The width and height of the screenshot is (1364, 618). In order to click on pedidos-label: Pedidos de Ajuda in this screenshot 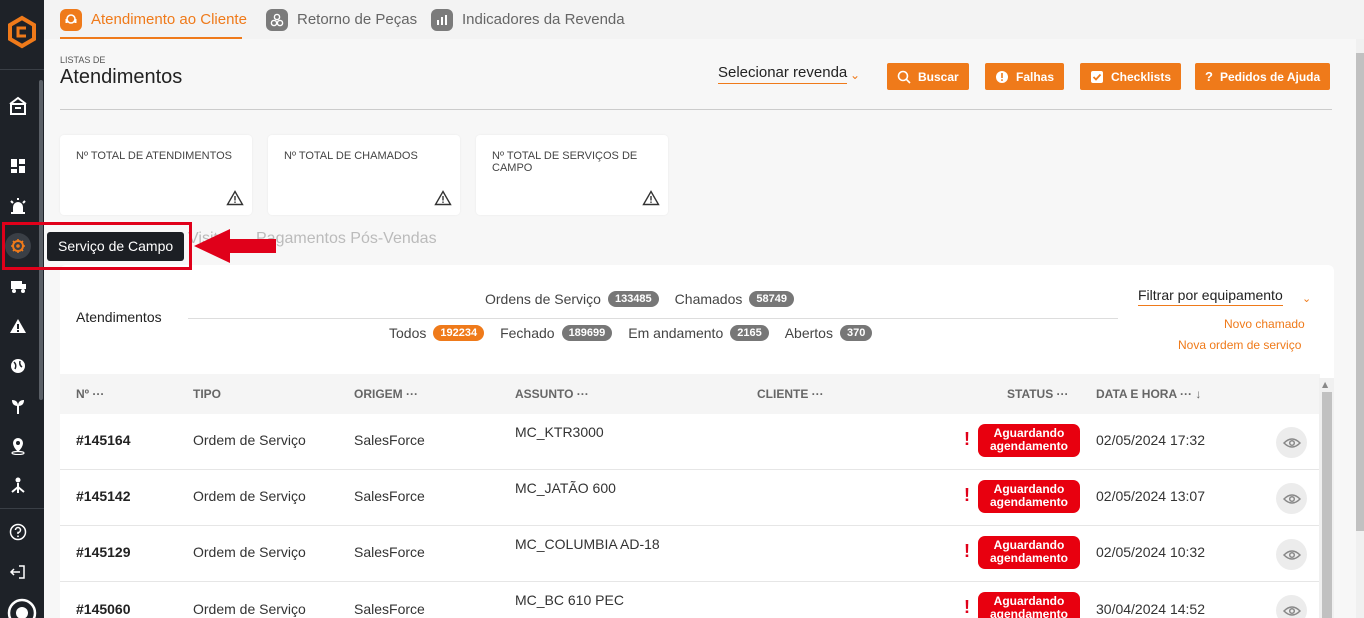, I will do `click(1270, 76)`.